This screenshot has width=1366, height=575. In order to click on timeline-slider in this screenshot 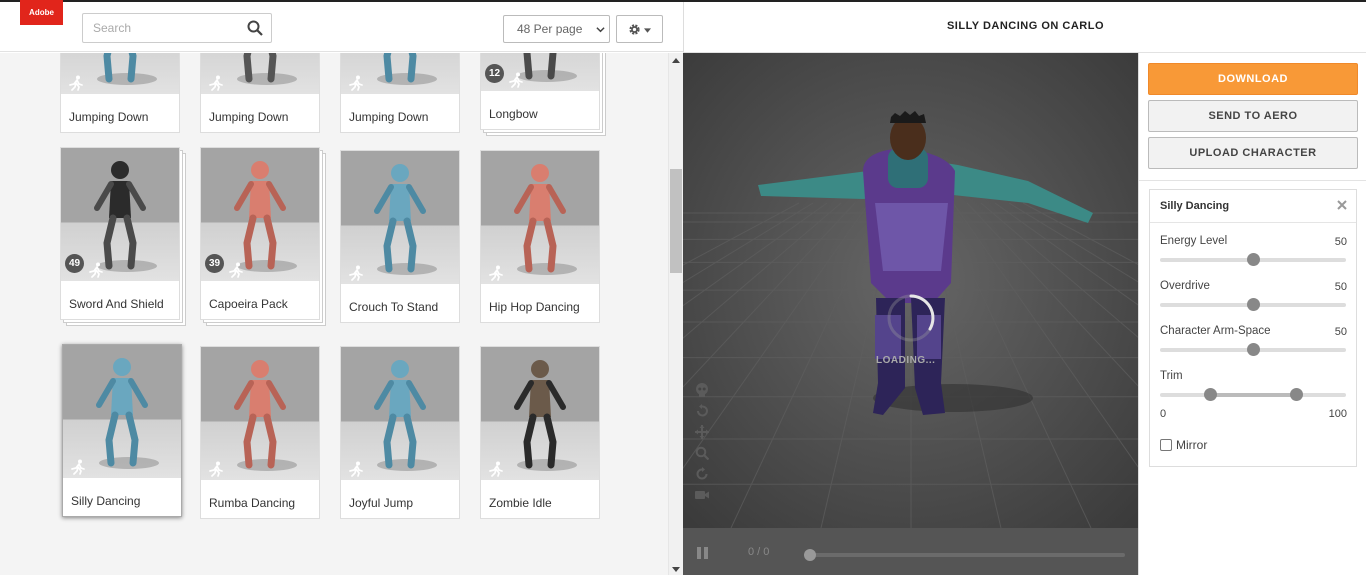, I will do `click(964, 555)`.